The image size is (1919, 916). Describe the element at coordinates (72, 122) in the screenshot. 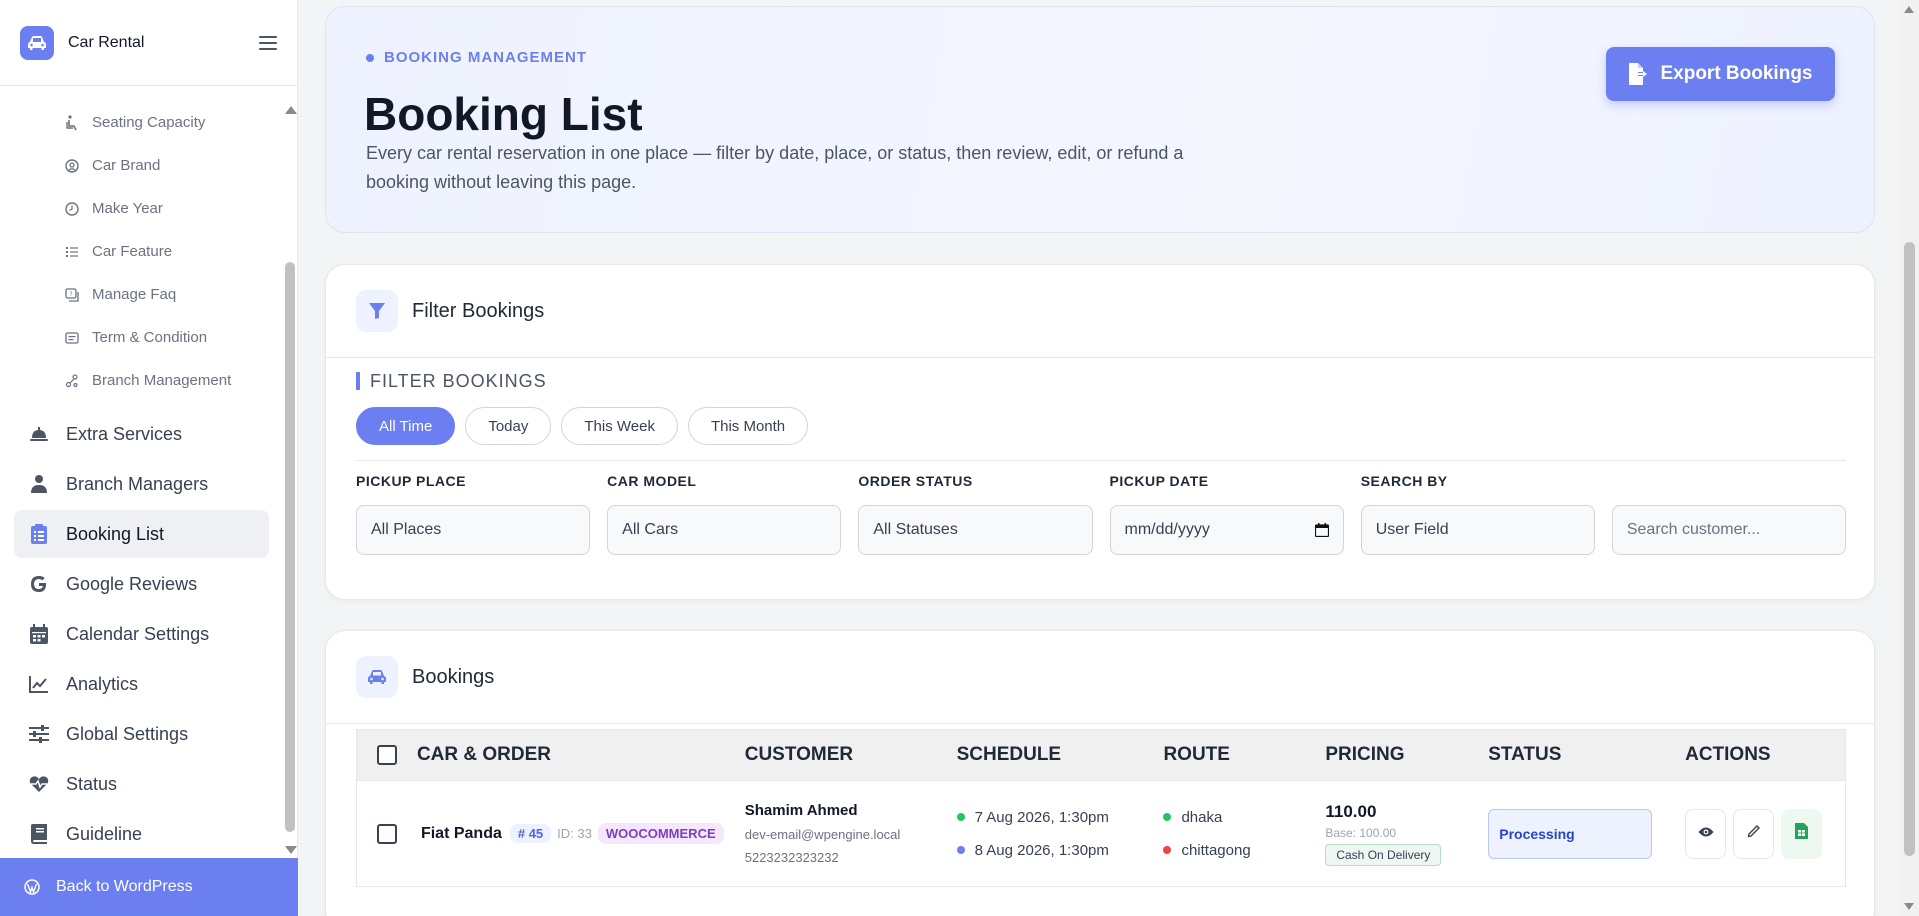

I see `seat-icon` at that location.